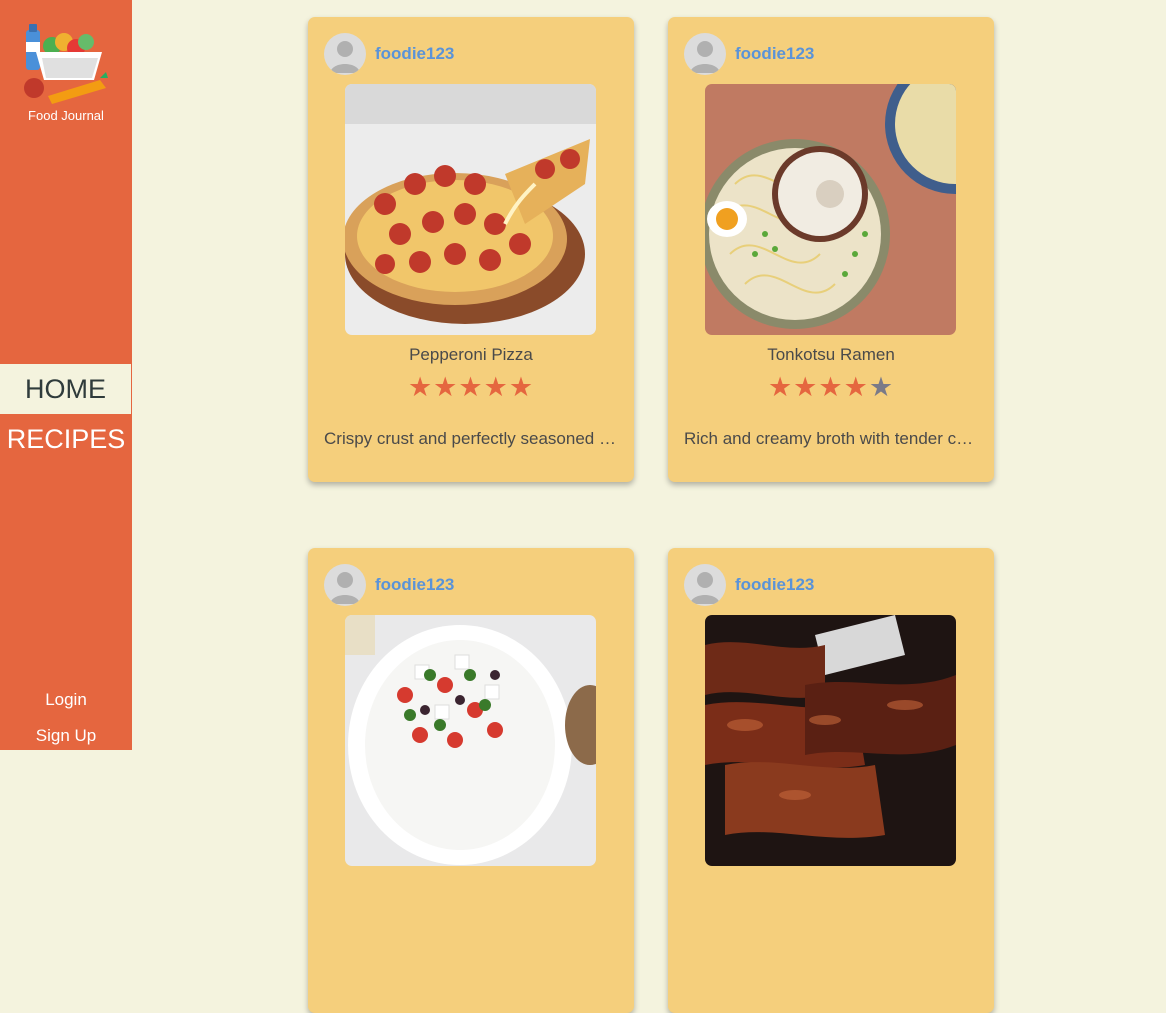 This screenshot has width=1166, height=1013. I want to click on signup-link: Sign Up, so click(66, 742).